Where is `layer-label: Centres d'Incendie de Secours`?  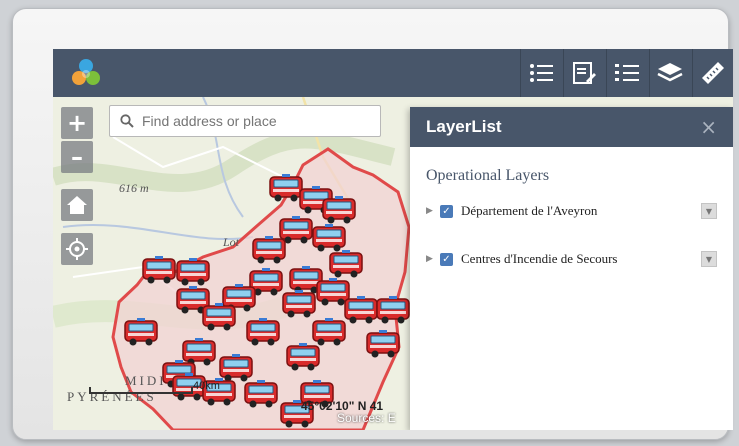
layer-label: Centres d'Incendie de Secours is located at coordinates (539, 258).